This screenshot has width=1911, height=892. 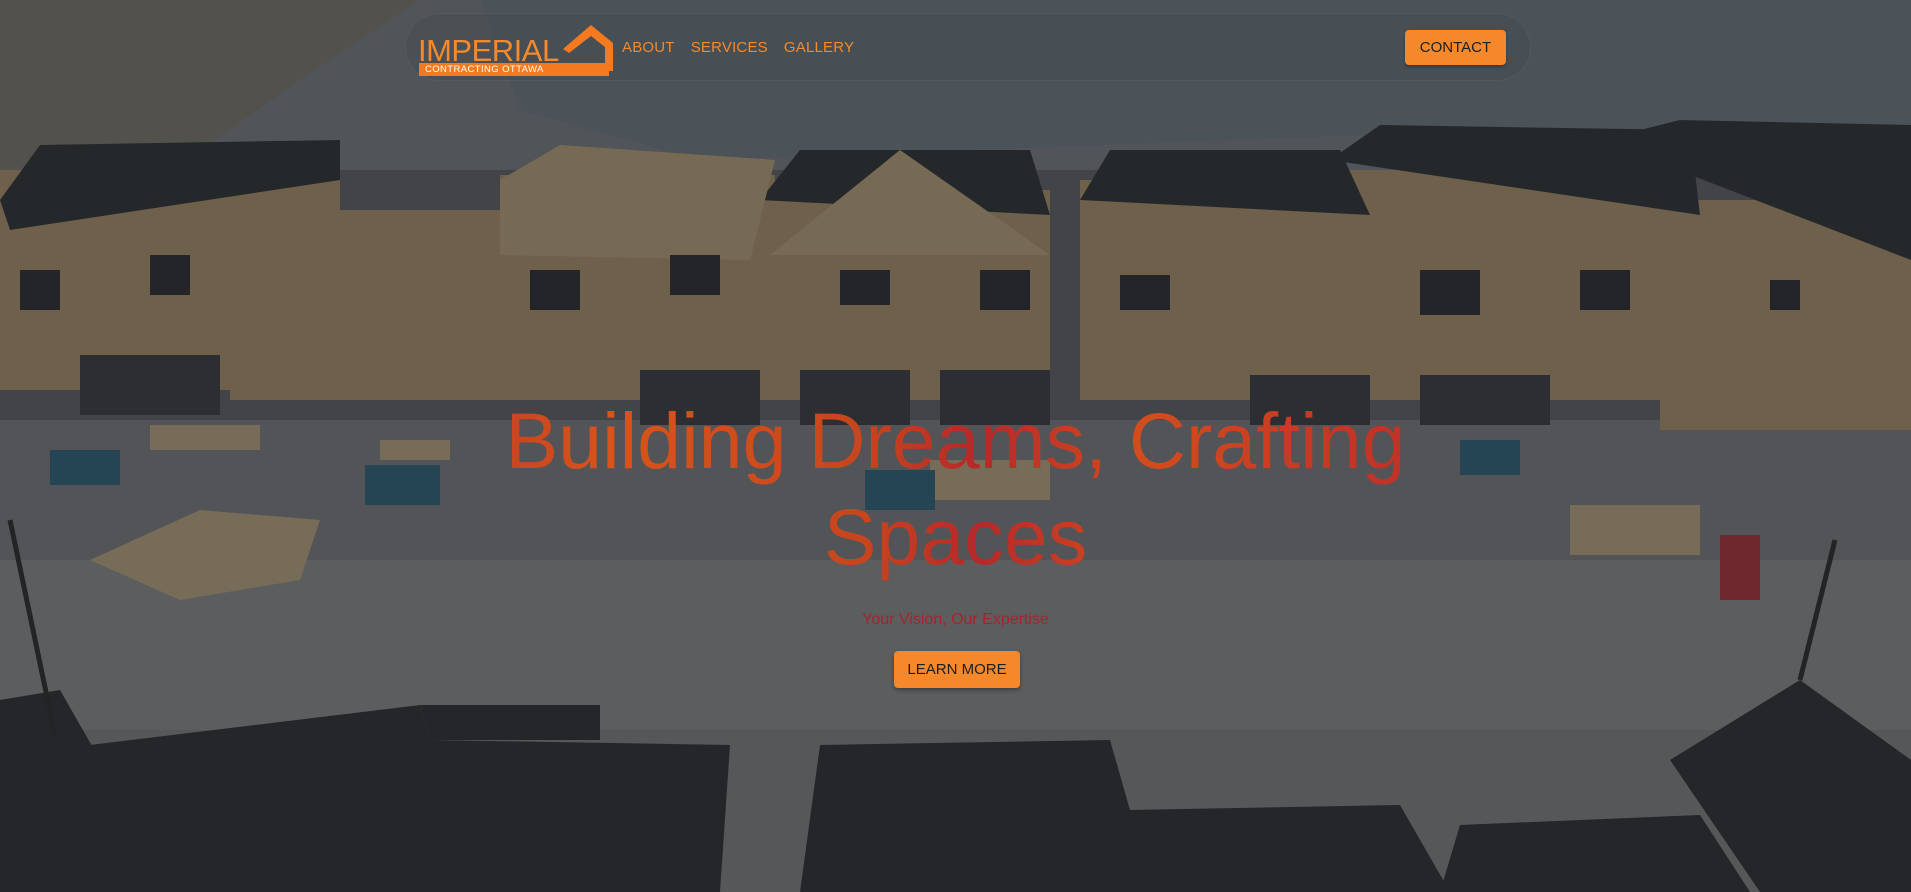 I want to click on logo-word: IMPERIAL, so click(x=488, y=50).